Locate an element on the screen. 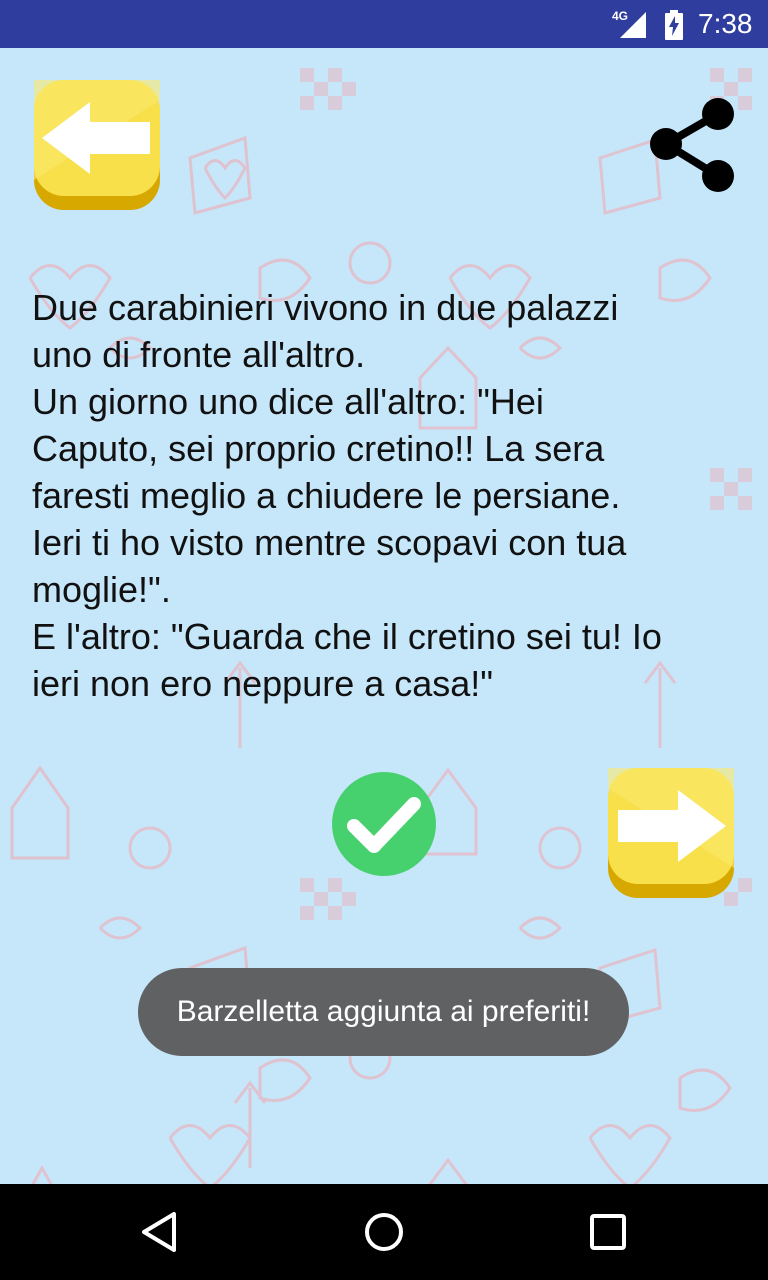 The image size is (768, 1280). status-bar: 4G 7:38 is located at coordinates (384, 24).